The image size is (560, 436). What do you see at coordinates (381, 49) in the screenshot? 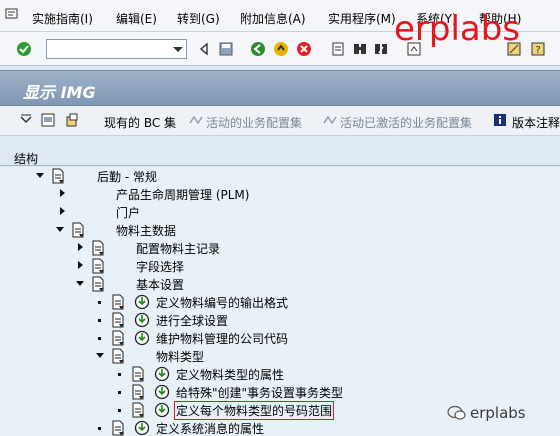
I see `find-next-icon` at bounding box center [381, 49].